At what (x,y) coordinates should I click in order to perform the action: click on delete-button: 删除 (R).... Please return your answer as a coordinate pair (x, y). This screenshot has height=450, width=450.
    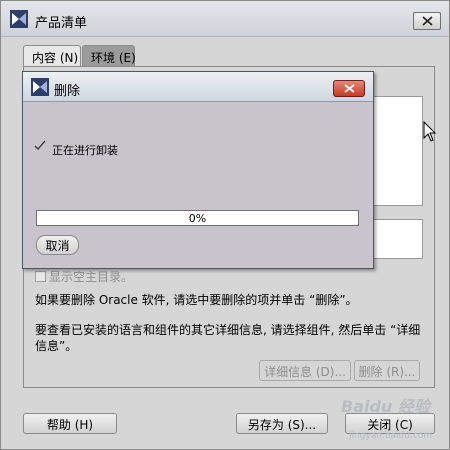
    Looking at the image, I should click on (387, 370).